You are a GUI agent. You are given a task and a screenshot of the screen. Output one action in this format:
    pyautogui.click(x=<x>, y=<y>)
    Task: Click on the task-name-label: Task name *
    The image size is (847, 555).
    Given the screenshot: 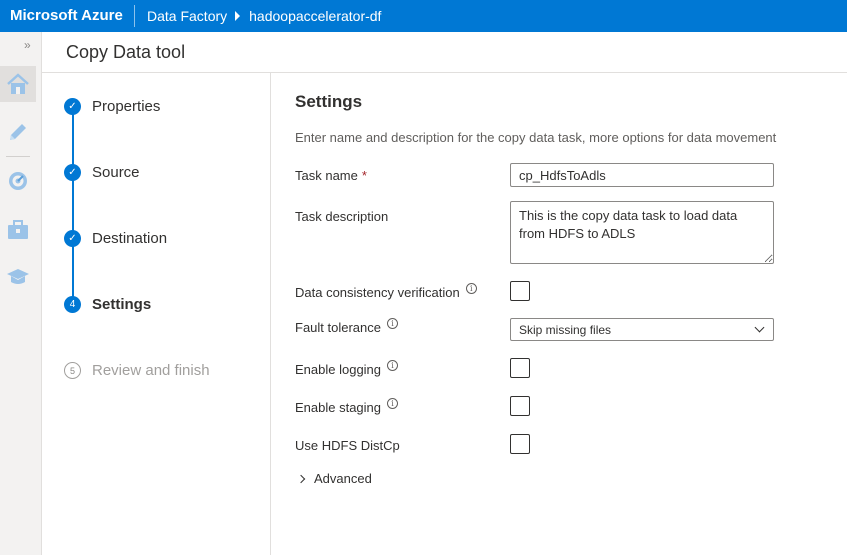 What is the action you would take?
    pyautogui.click(x=331, y=175)
    